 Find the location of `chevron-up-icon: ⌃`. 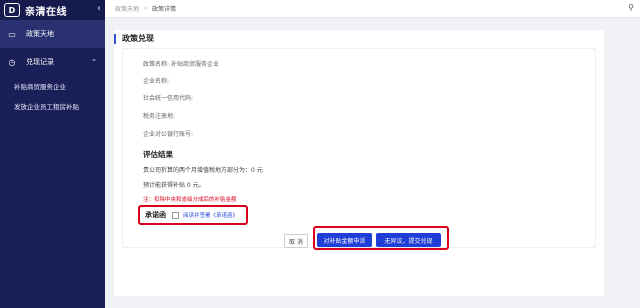

chevron-up-icon: ⌃ is located at coordinates (94, 62).